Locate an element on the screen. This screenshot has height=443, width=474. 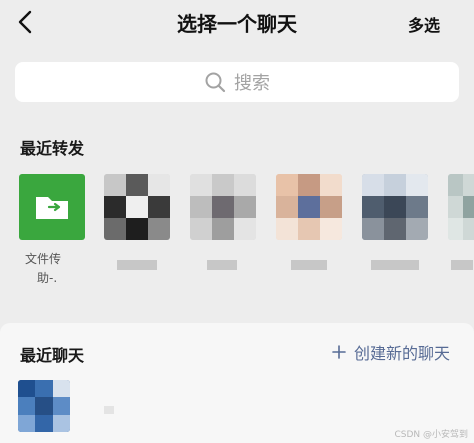
plus-icon is located at coordinates (339, 352).